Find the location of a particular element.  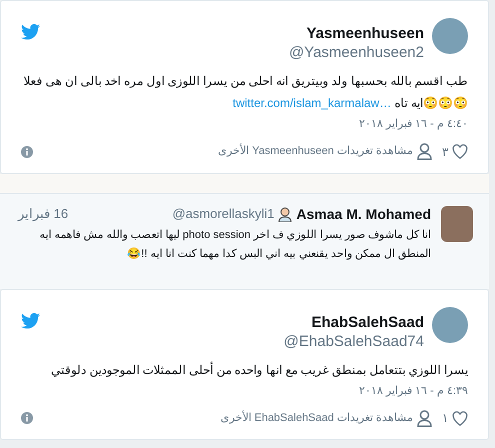

user-name: Yasmeenhuseen is located at coordinates (365, 33).